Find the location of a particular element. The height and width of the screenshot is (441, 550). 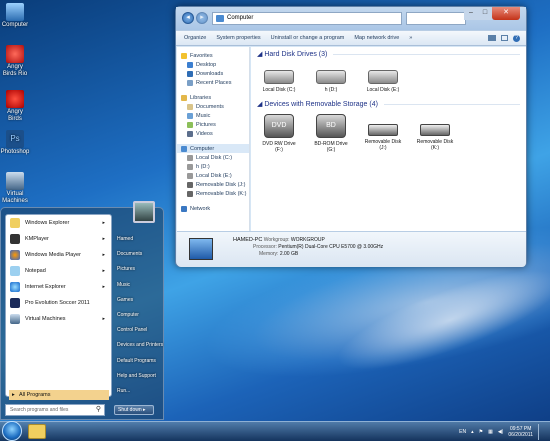

show-desktop-button is located at coordinates (542, 432).